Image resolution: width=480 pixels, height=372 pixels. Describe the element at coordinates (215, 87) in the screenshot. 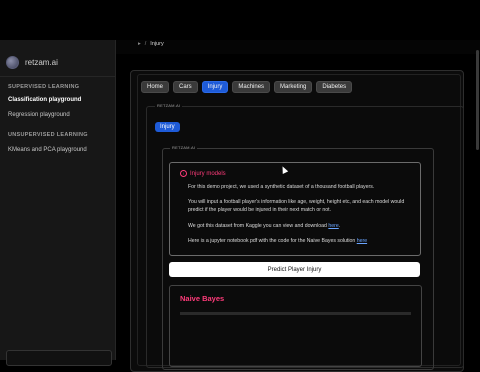

I see `tab-injury: Injury` at that location.